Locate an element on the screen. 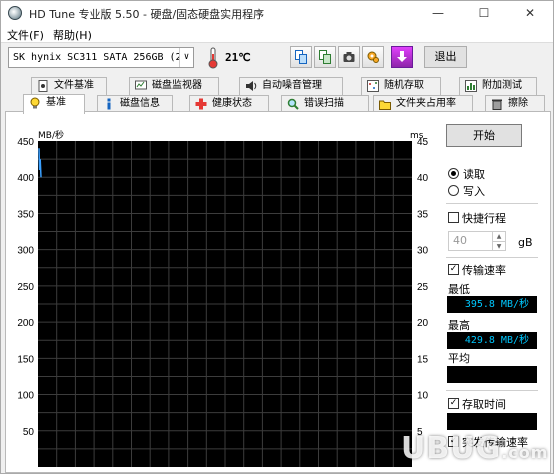  transfer-rate-label: 传输速率 is located at coordinates (484, 270).